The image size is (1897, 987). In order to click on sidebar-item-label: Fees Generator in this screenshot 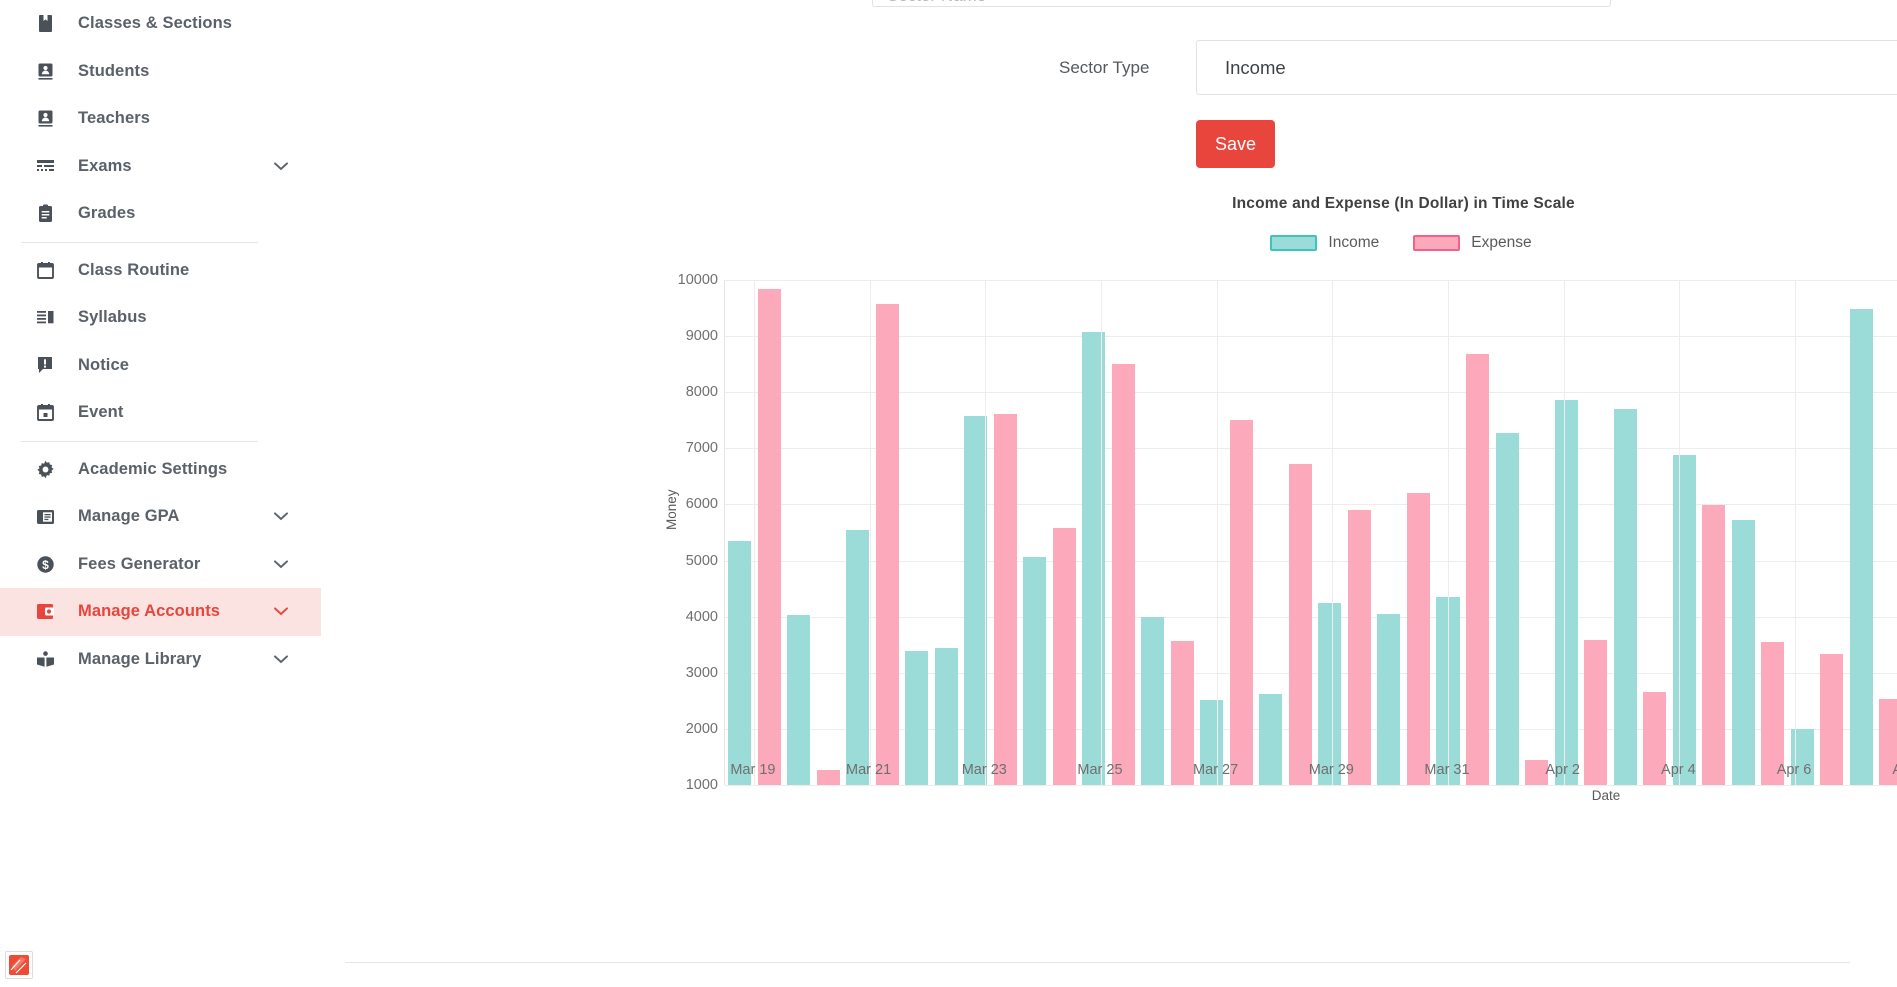, I will do `click(139, 563)`.